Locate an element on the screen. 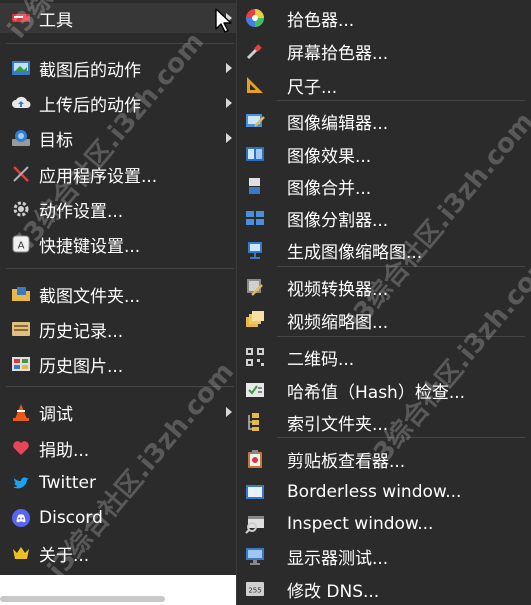 This screenshot has height=605, width=531. menu-item-13: Twitter is located at coordinates (120, 483).